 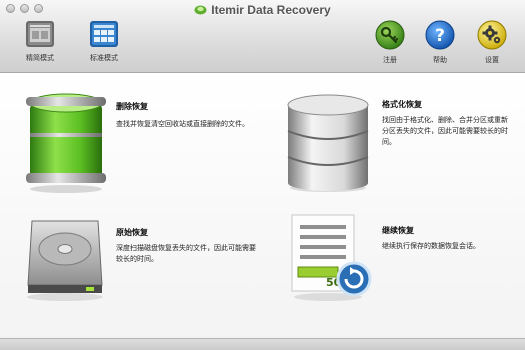 I want to click on hard-drive-icon, so click(x=65, y=260).